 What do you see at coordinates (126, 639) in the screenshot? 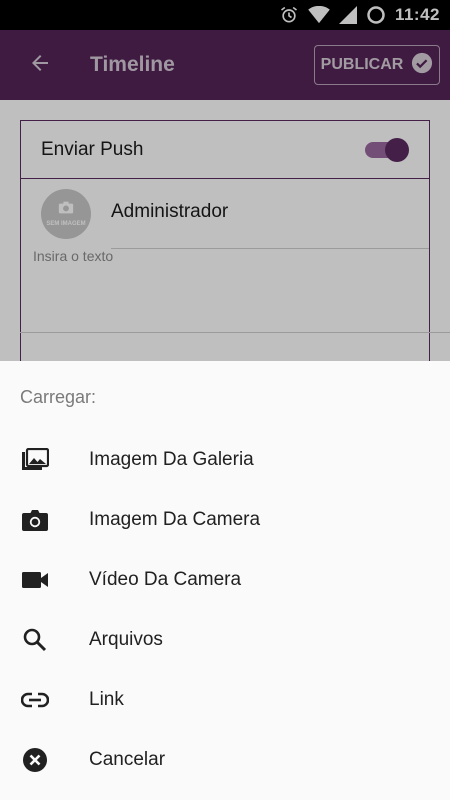
I see `menu-label: Arquivos` at bounding box center [126, 639].